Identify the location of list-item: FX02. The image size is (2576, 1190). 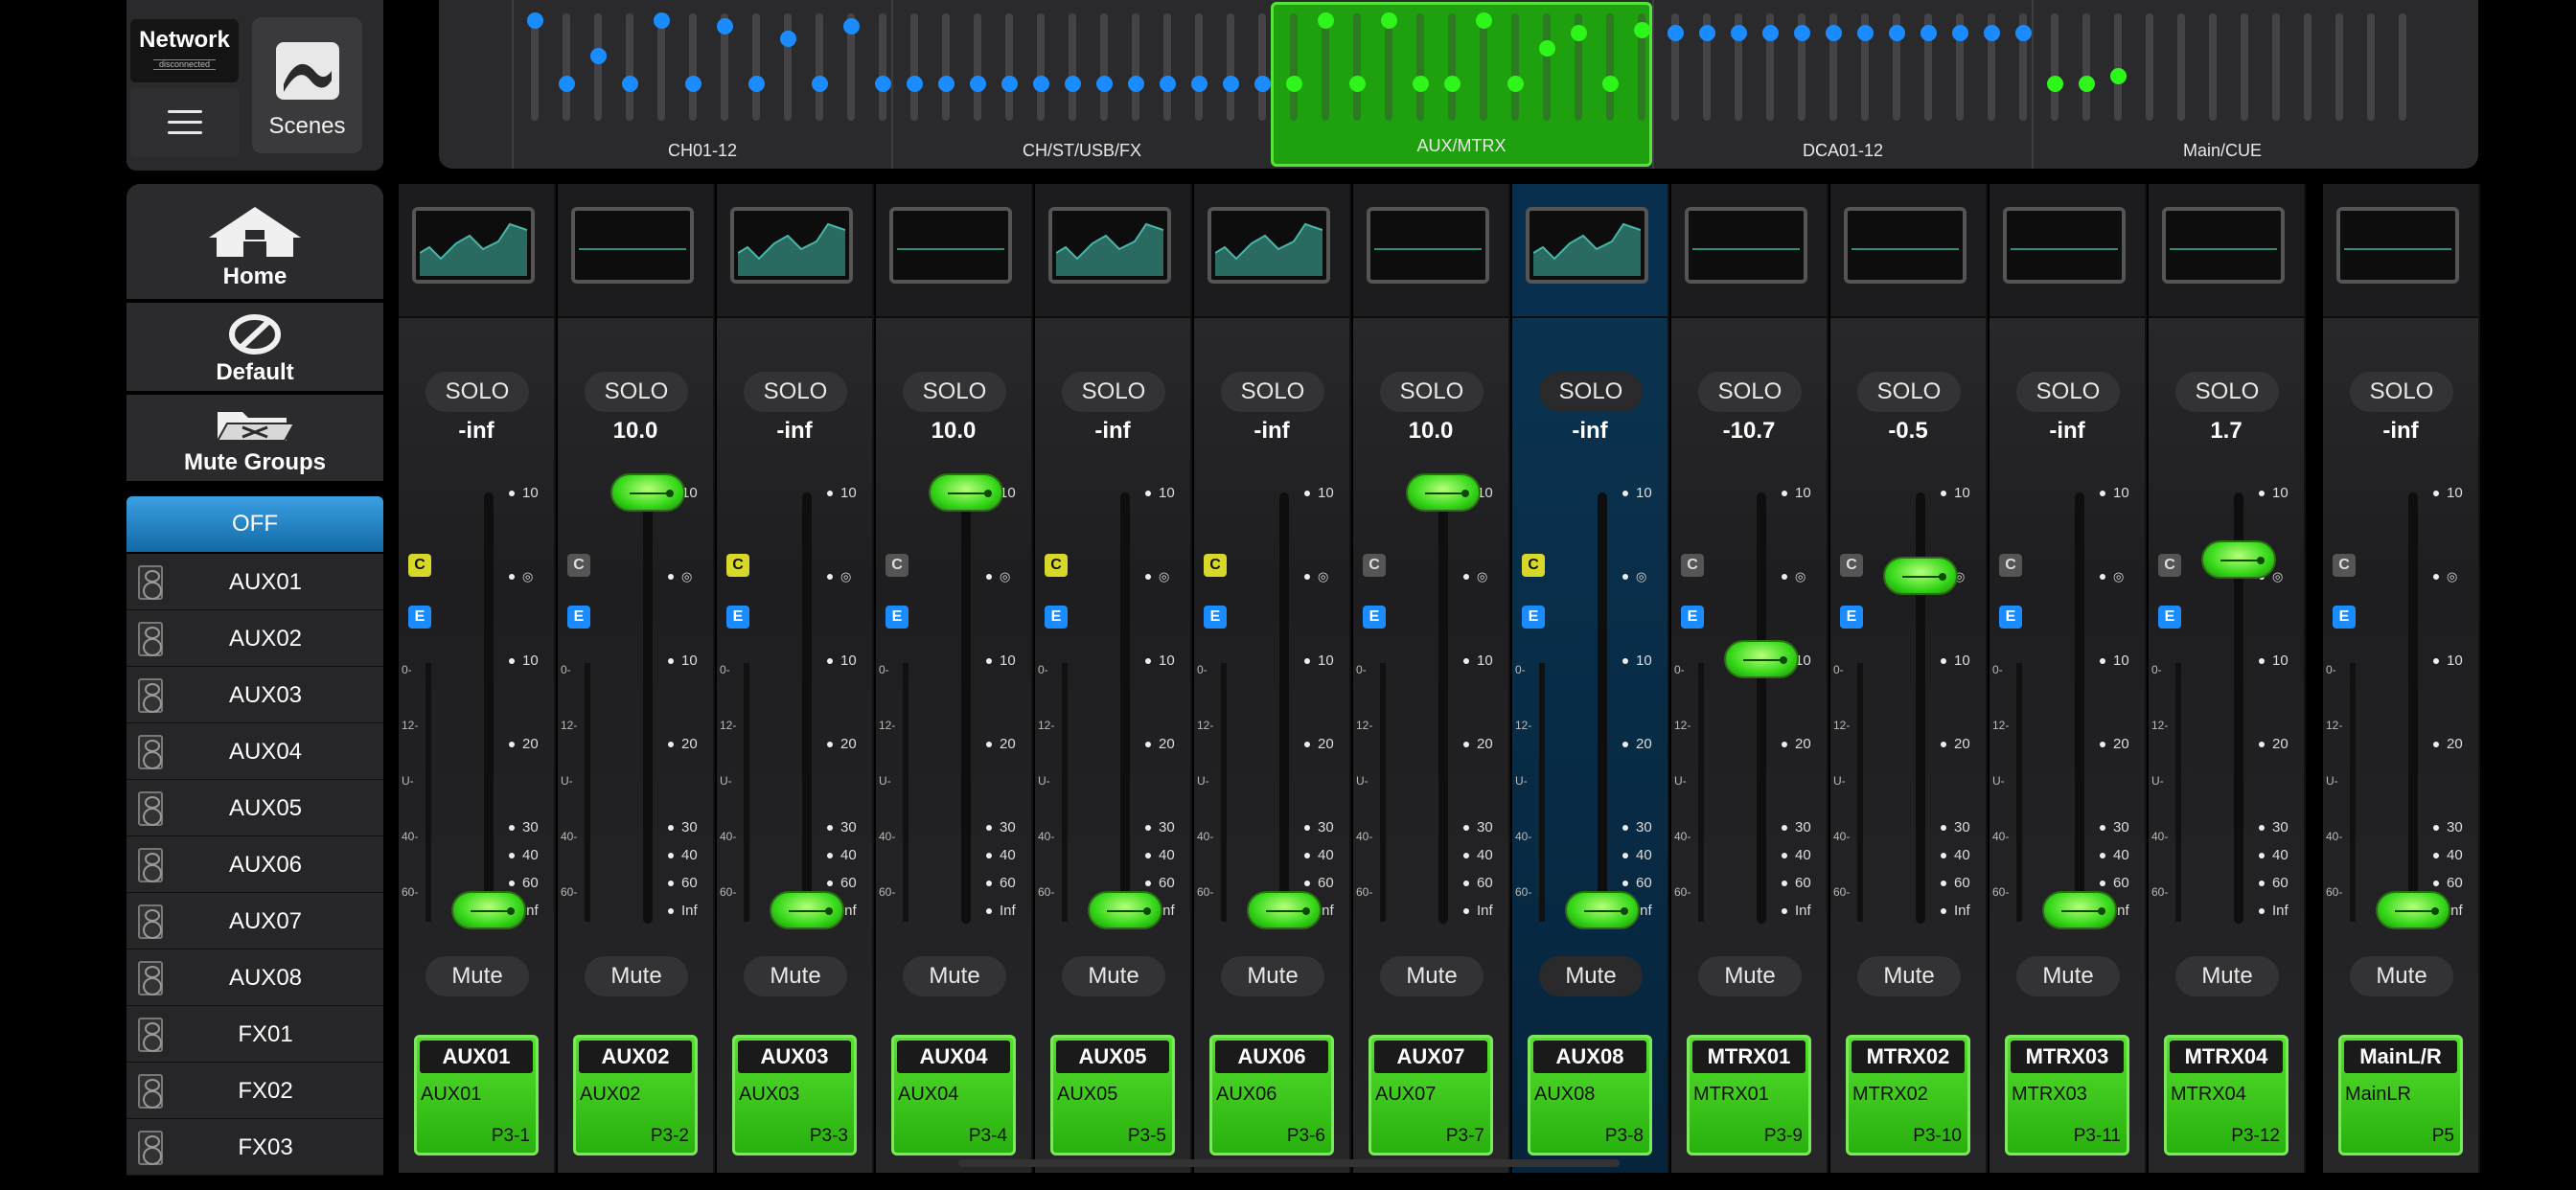
(254, 1091).